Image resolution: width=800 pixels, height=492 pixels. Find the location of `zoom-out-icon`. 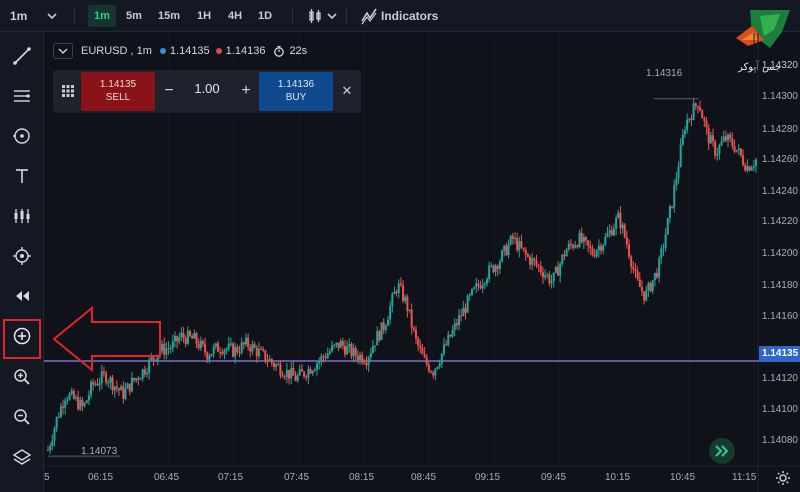

zoom-out-icon is located at coordinates (22, 417).